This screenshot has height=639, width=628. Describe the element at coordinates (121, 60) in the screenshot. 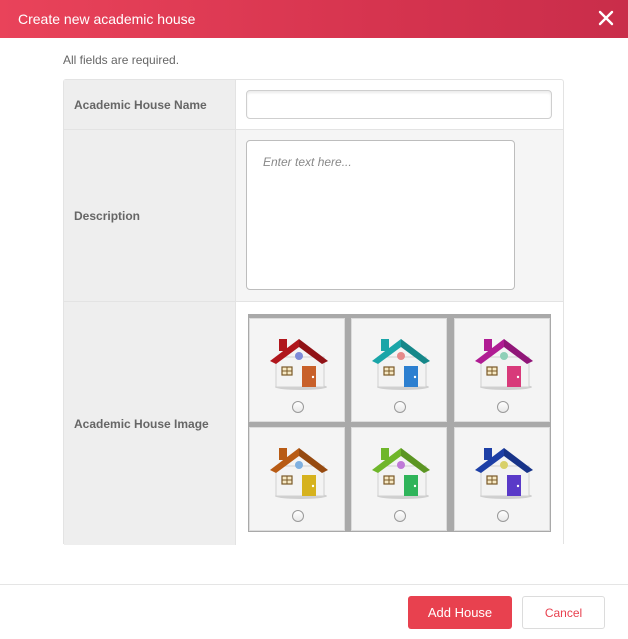

I see `required-fields-note: All fields are required.` at that location.